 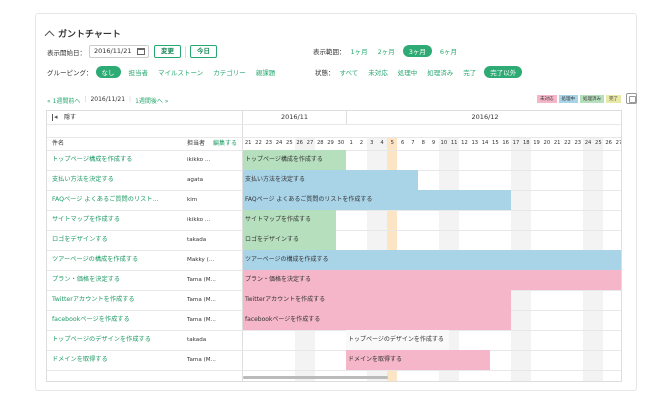 I want to click on status-option: 未対応, so click(x=378, y=72).